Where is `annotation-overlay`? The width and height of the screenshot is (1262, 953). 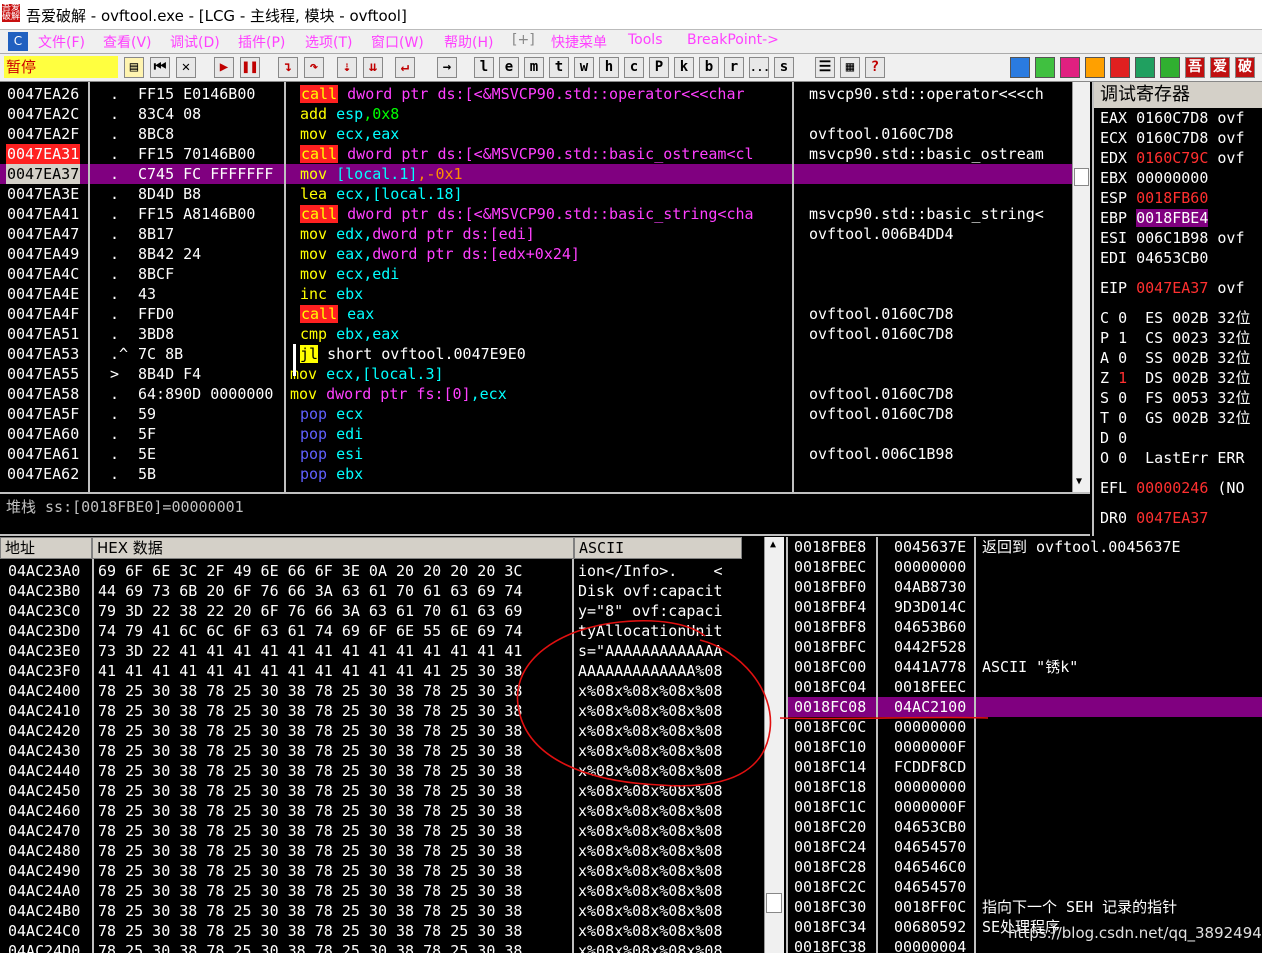 annotation-overlay is located at coordinates (752, 703).